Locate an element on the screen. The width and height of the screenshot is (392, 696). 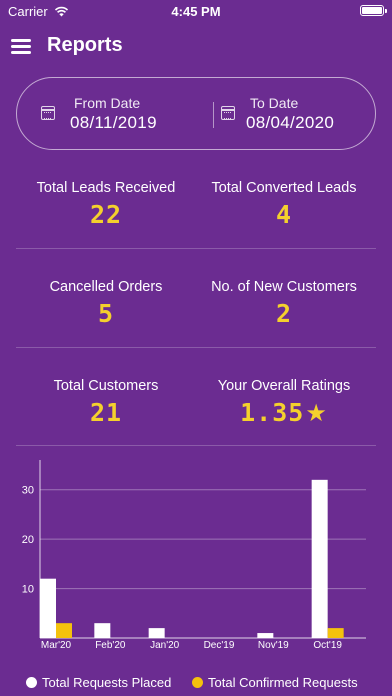
stat-value: 5 is located at coordinates (106, 313).